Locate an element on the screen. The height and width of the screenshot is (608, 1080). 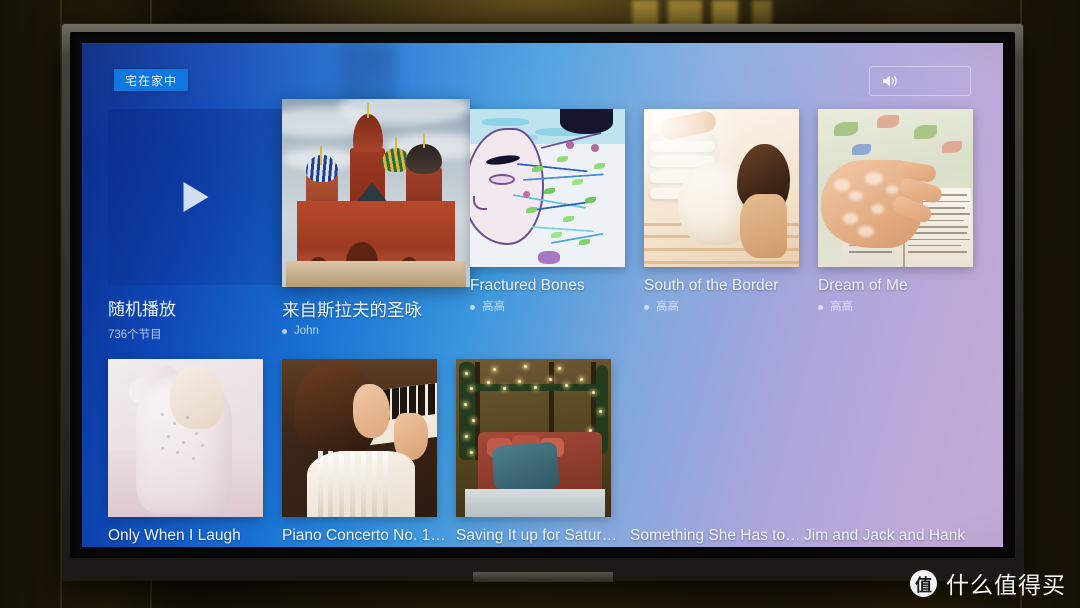
album-card: Jim and Jack and Hank YL is located at coordinates (892, 453).